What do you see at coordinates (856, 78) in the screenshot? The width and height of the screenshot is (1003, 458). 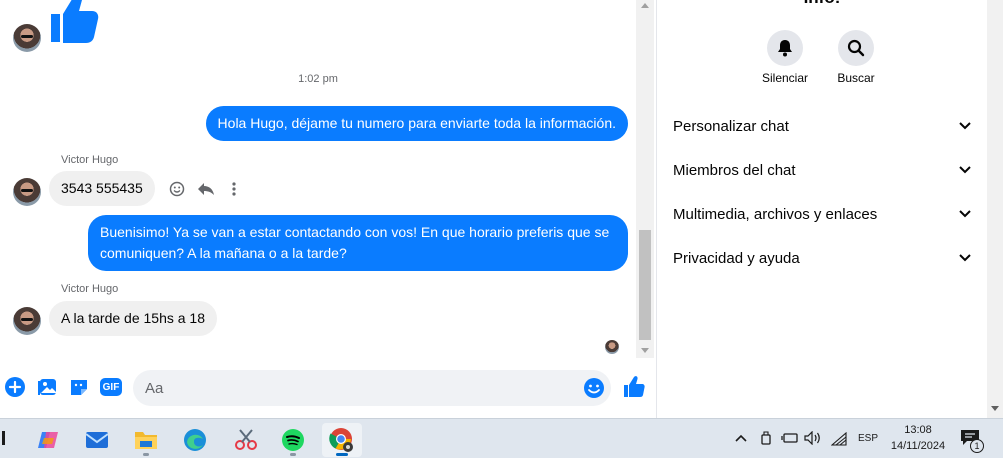 I see `search-label: Buscar` at bounding box center [856, 78].